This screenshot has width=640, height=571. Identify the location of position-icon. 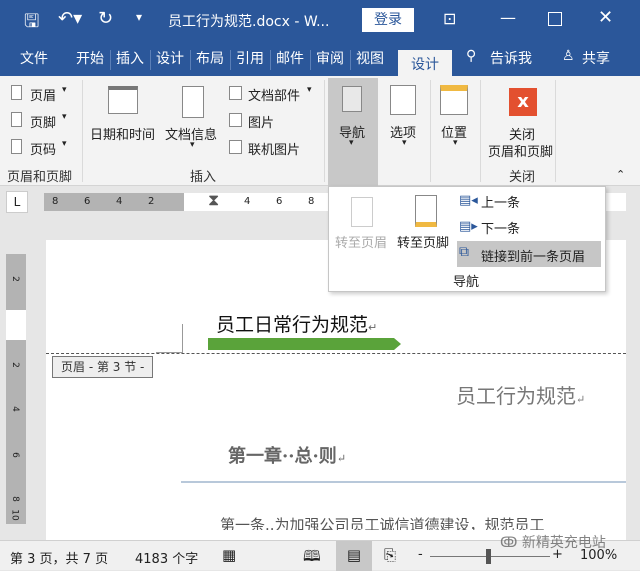
(454, 100).